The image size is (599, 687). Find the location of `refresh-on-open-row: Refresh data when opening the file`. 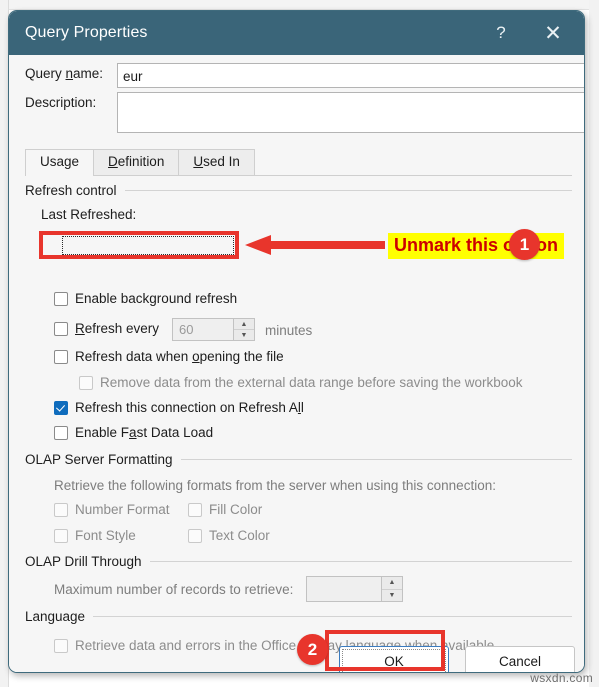

refresh-on-open-row: Refresh data when opening the file is located at coordinates (169, 356).